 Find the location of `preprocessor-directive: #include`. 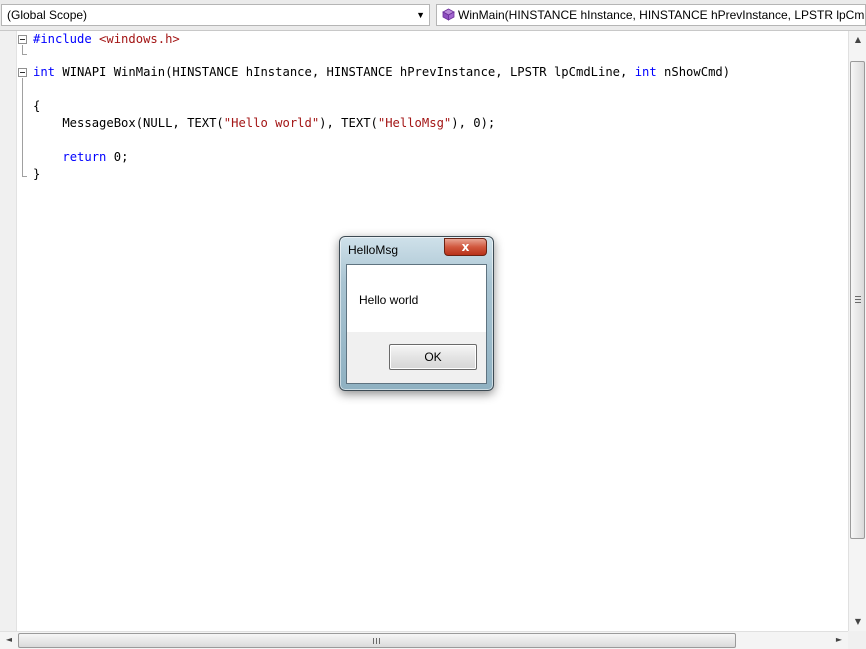

preprocessor-directive: #include is located at coordinates (62, 39).